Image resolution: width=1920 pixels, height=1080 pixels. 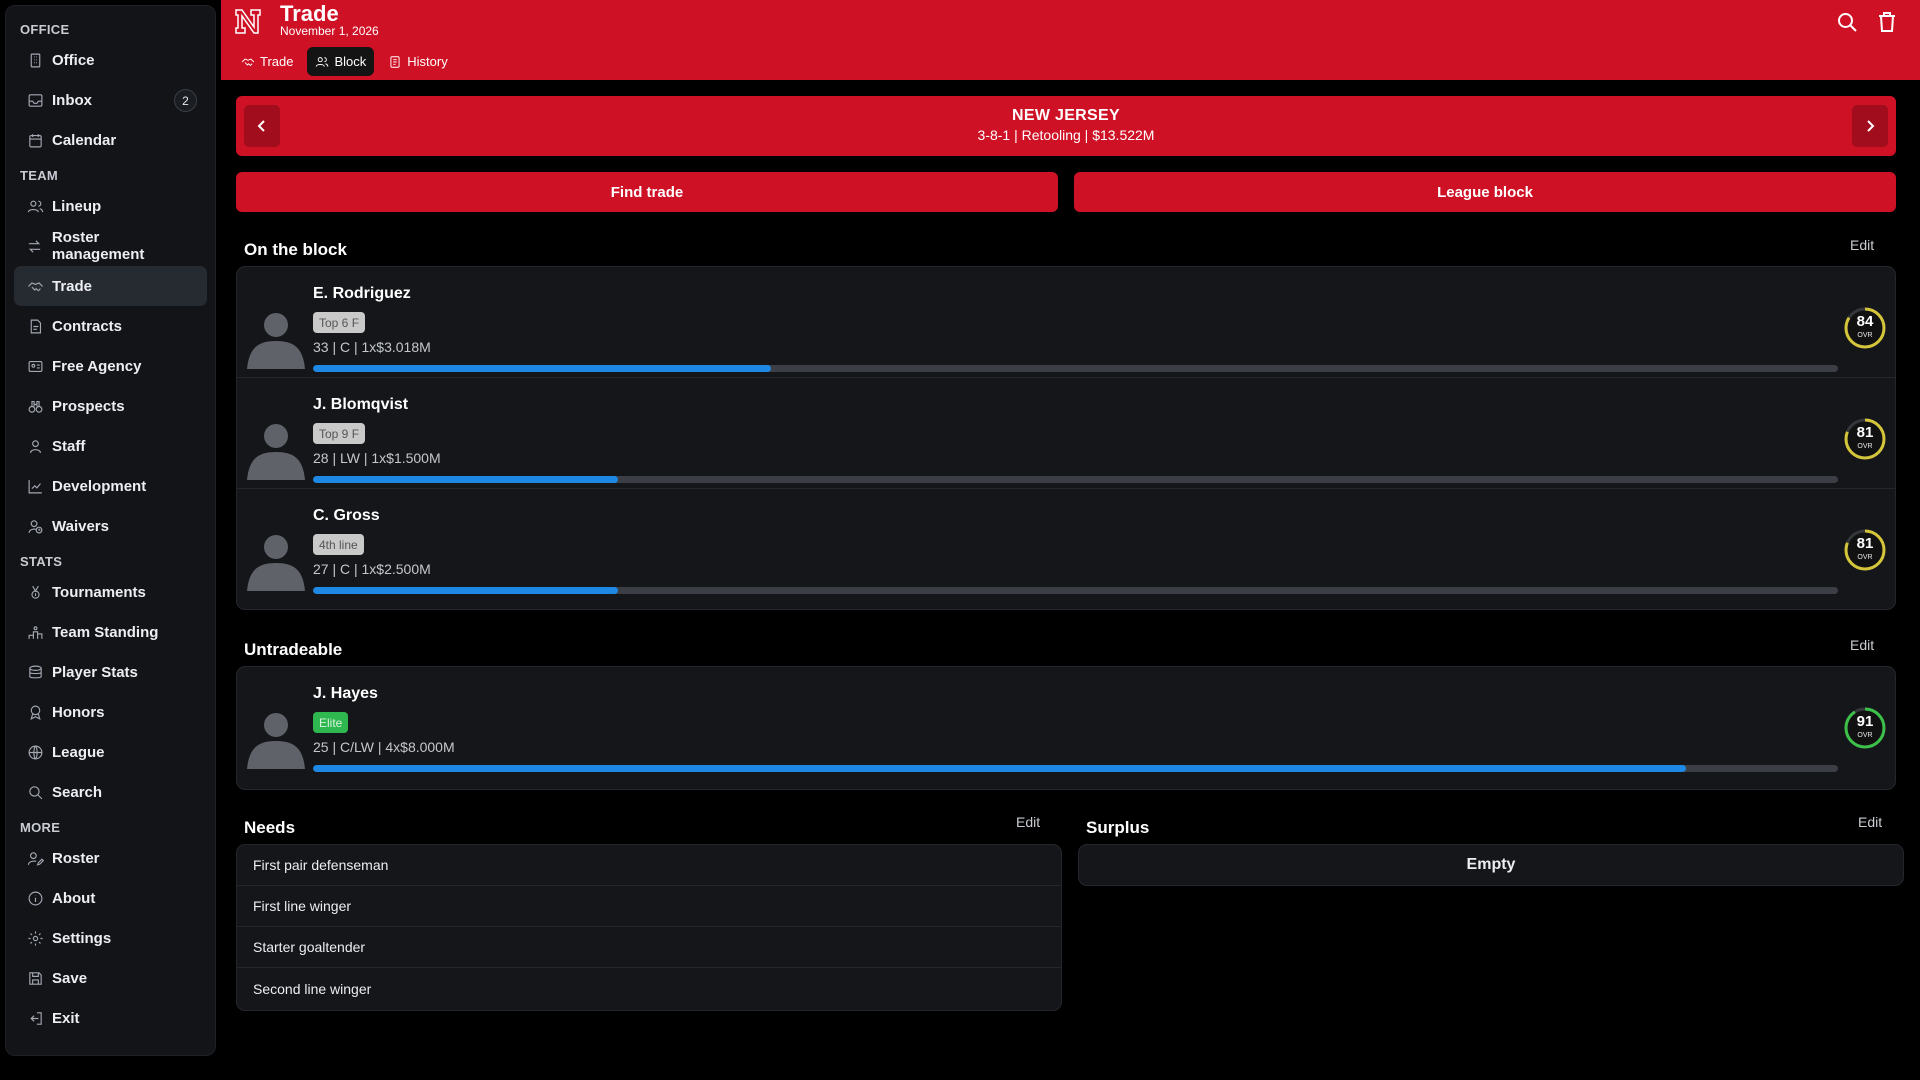 What do you see at coordinates (277, 61) in the screenshot?
I see `tab-trade-label: Trade` at bounding box center [277, 61].